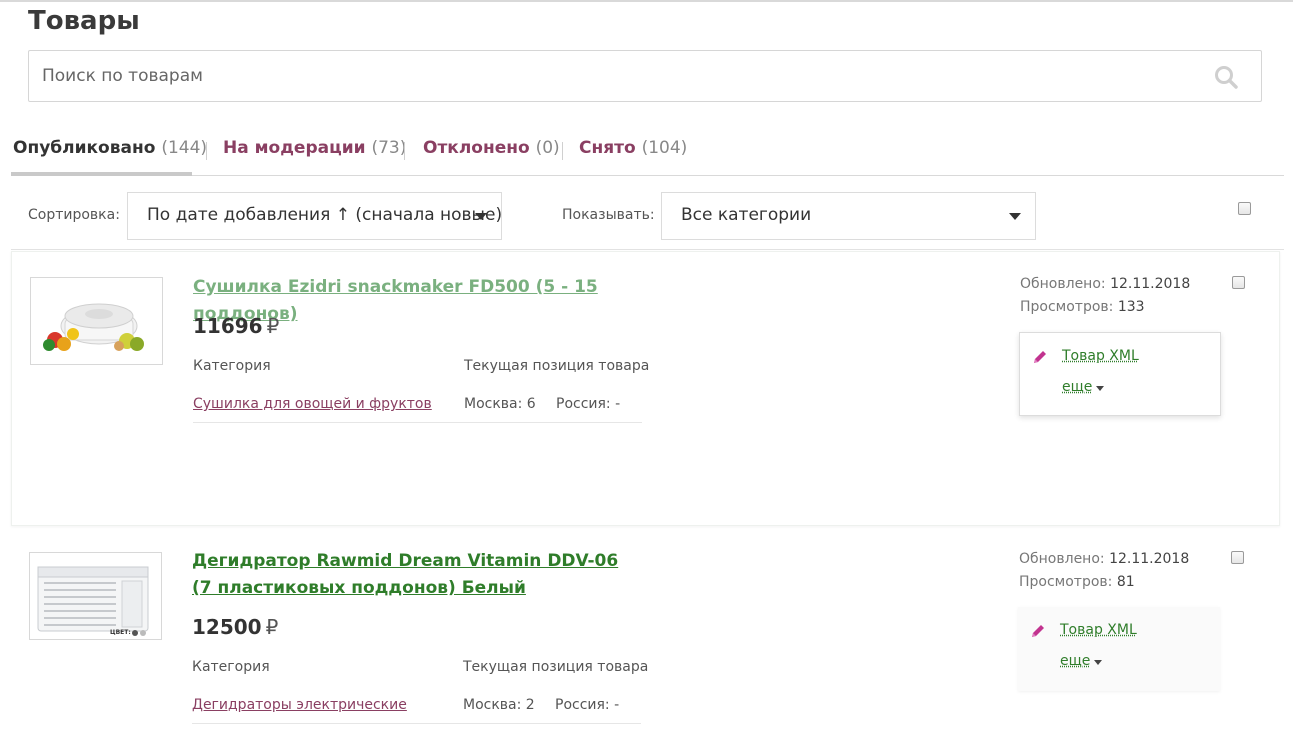 The image size is (1293, 743). What do you see at coordinates (294, 148) in the screenshot?
I see `tab-label: На модерации` at bounding box center [294, 148].